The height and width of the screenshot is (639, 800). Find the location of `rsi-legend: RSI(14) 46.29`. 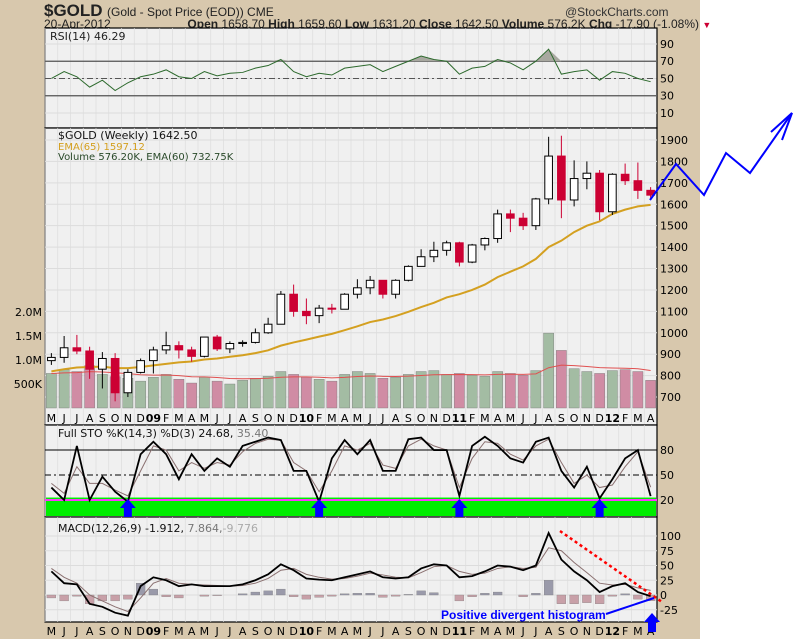

rsi-legend: RSI(14) 46.29 is located at coordinates (87, 36).